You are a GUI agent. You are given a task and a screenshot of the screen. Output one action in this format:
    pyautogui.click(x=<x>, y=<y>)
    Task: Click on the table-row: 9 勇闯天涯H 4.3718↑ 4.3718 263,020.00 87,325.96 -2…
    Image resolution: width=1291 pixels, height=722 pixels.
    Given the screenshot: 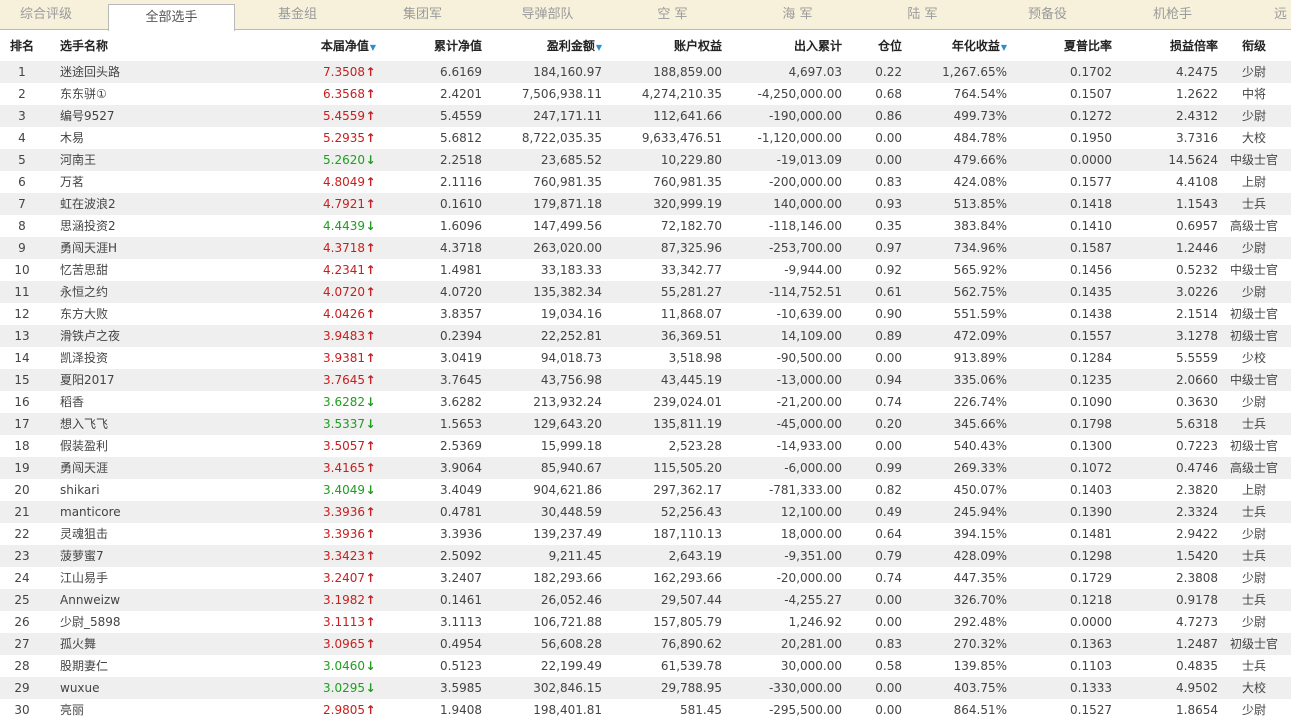 What is the action you would take?
    pyautogui.click(x=645, y=248)
    